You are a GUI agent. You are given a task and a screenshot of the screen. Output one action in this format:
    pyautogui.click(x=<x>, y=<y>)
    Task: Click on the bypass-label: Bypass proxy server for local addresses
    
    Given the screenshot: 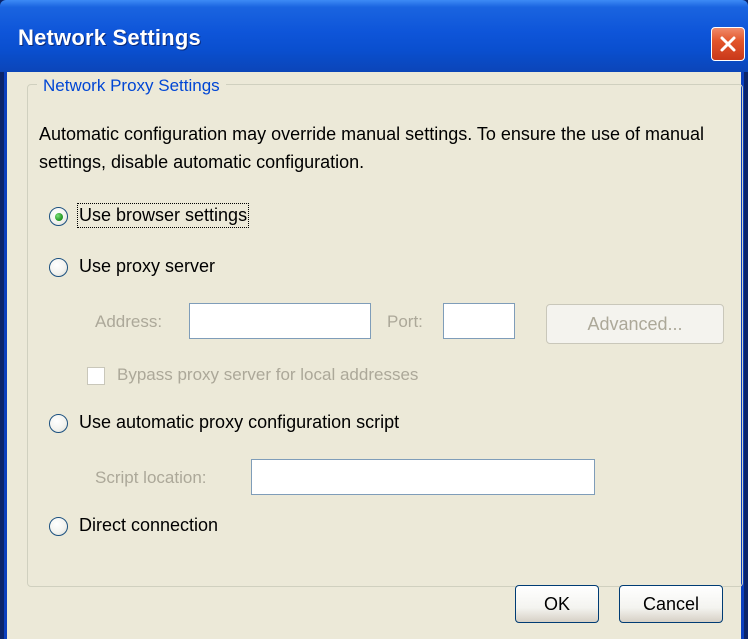 What is the action you would take?
    pyautogui.click(x=267, y=375)
    